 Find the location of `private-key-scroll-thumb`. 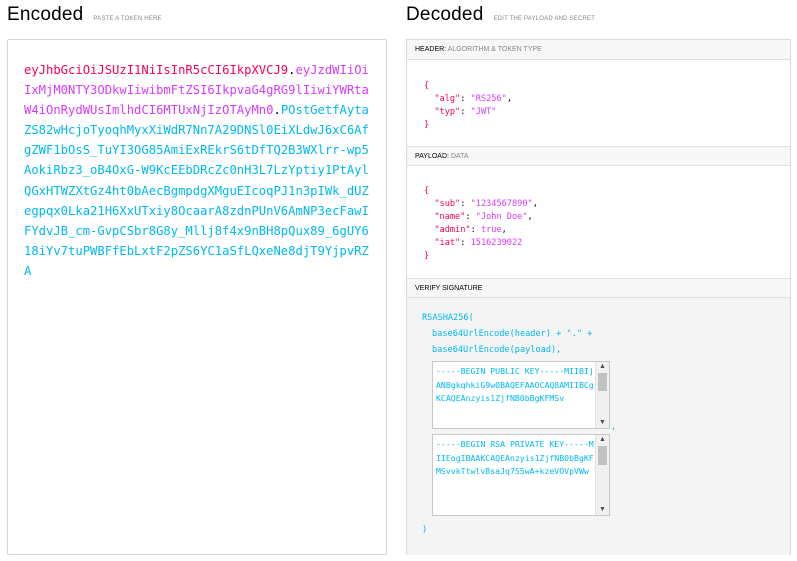

private-key-scroll-thumb is located at coordinates (602, 455).